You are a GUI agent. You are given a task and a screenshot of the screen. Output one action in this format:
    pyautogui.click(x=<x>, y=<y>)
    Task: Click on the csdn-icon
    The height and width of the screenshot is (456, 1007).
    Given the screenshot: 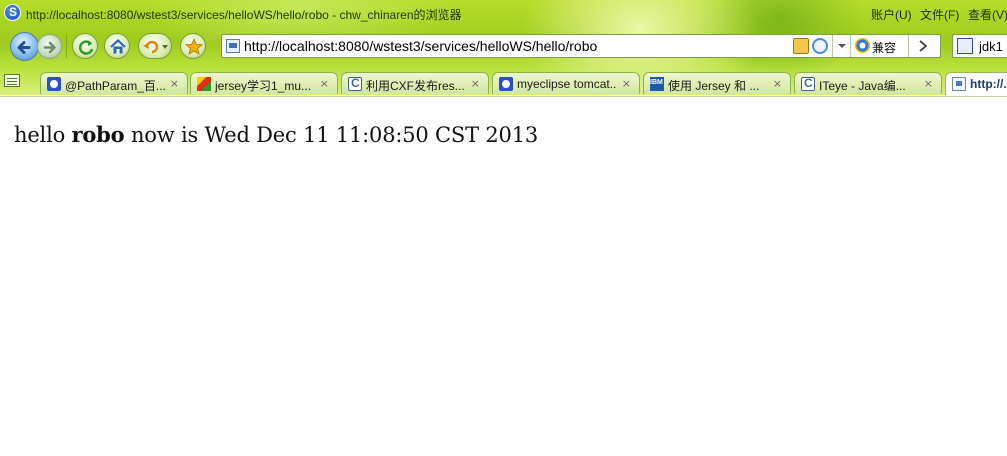 What is the action you would take?
    pyautogui.click(x=204, y=84)
    